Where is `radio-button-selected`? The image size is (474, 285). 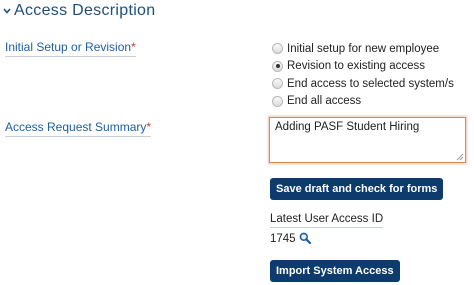
radio-button-selected is located at coordinates (277, 66).